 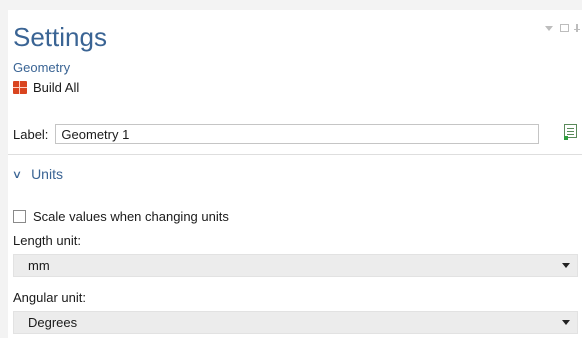 What do you see at coordinates (295, 265) in the screenshot?
I see `length-unit-select: mm` at bounding box center [295, 265].